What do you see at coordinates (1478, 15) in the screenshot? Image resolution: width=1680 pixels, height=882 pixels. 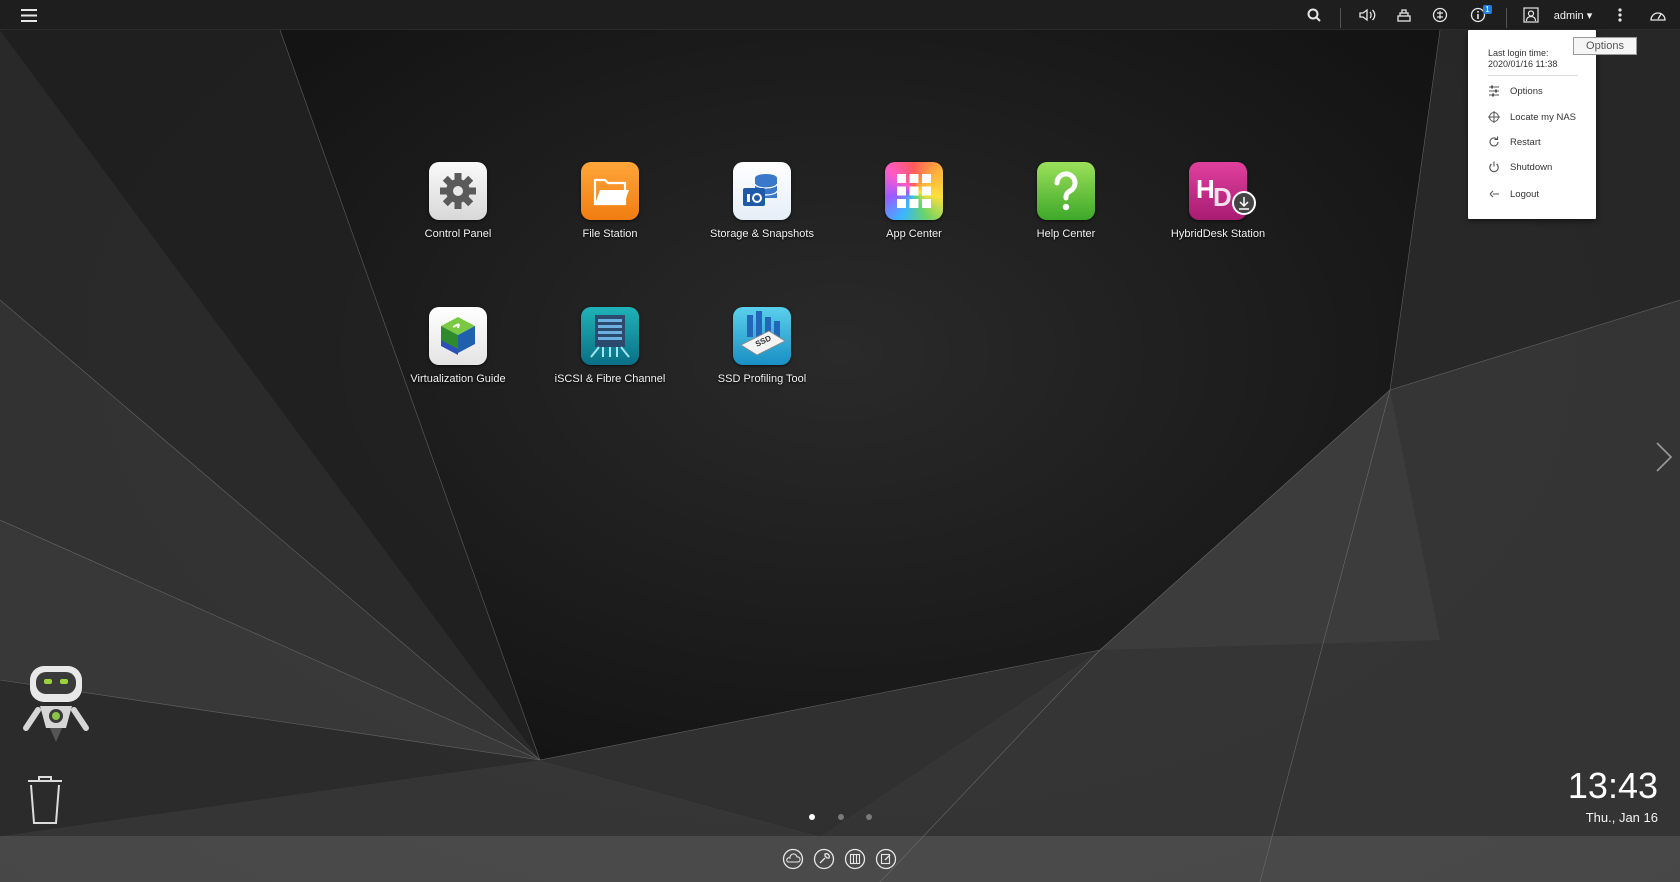 I see `event-notification-button: 1` at bounding box center [1478, 15].